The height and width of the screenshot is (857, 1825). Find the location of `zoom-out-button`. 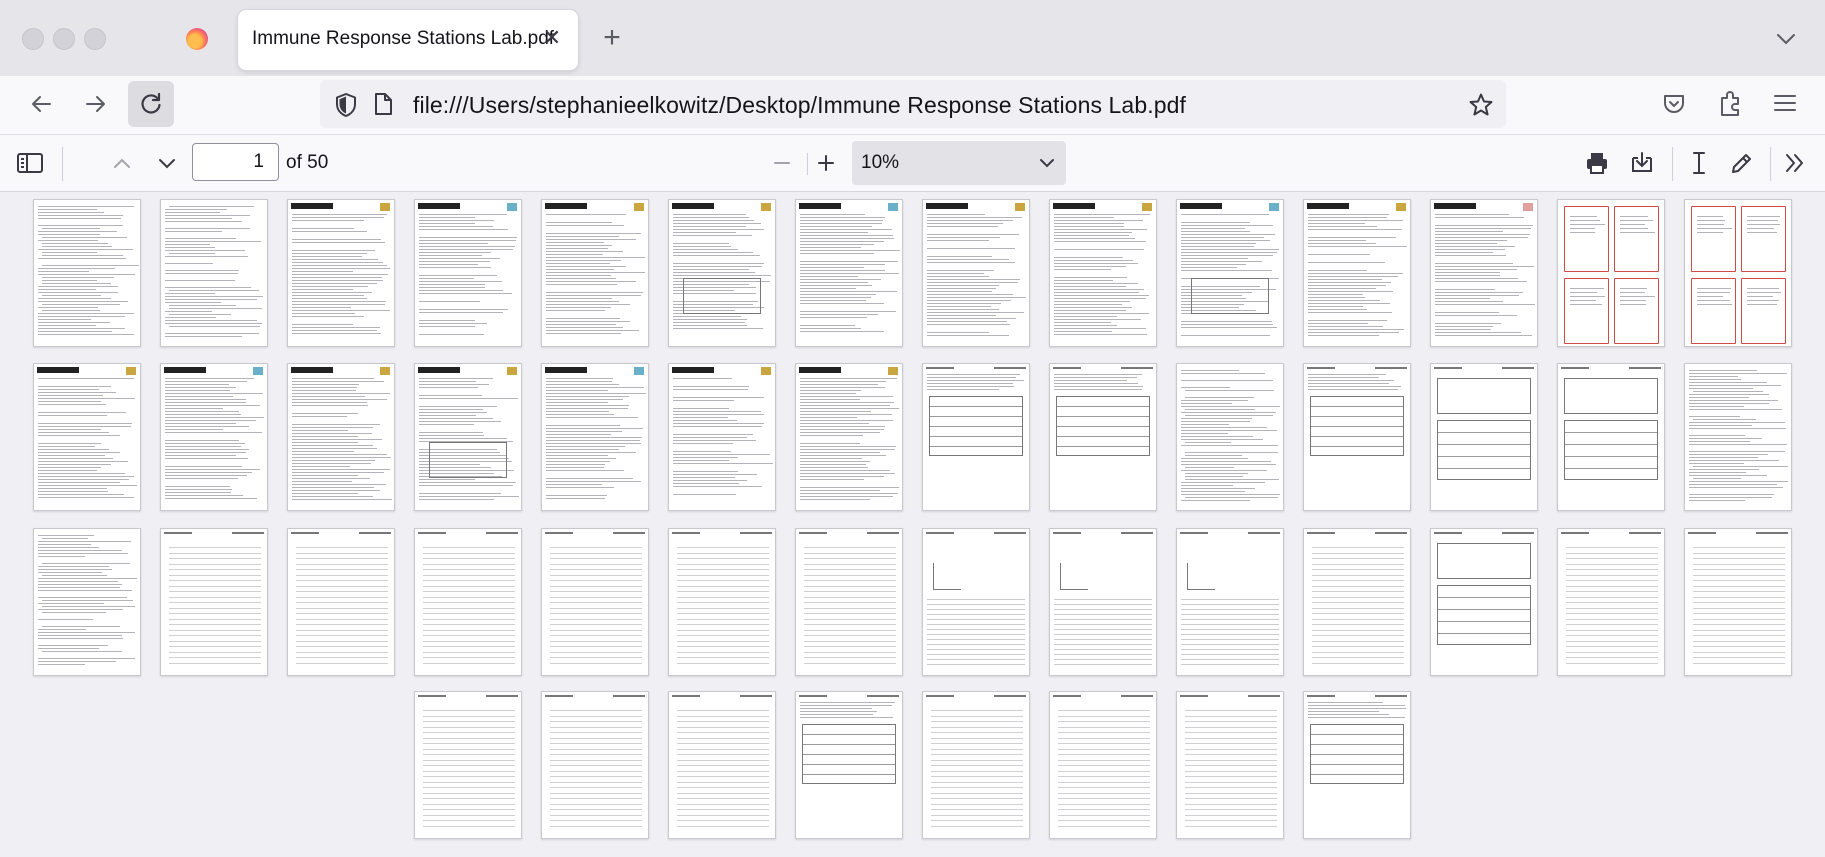

zoom-out-button is located at coordinates (782, 163).